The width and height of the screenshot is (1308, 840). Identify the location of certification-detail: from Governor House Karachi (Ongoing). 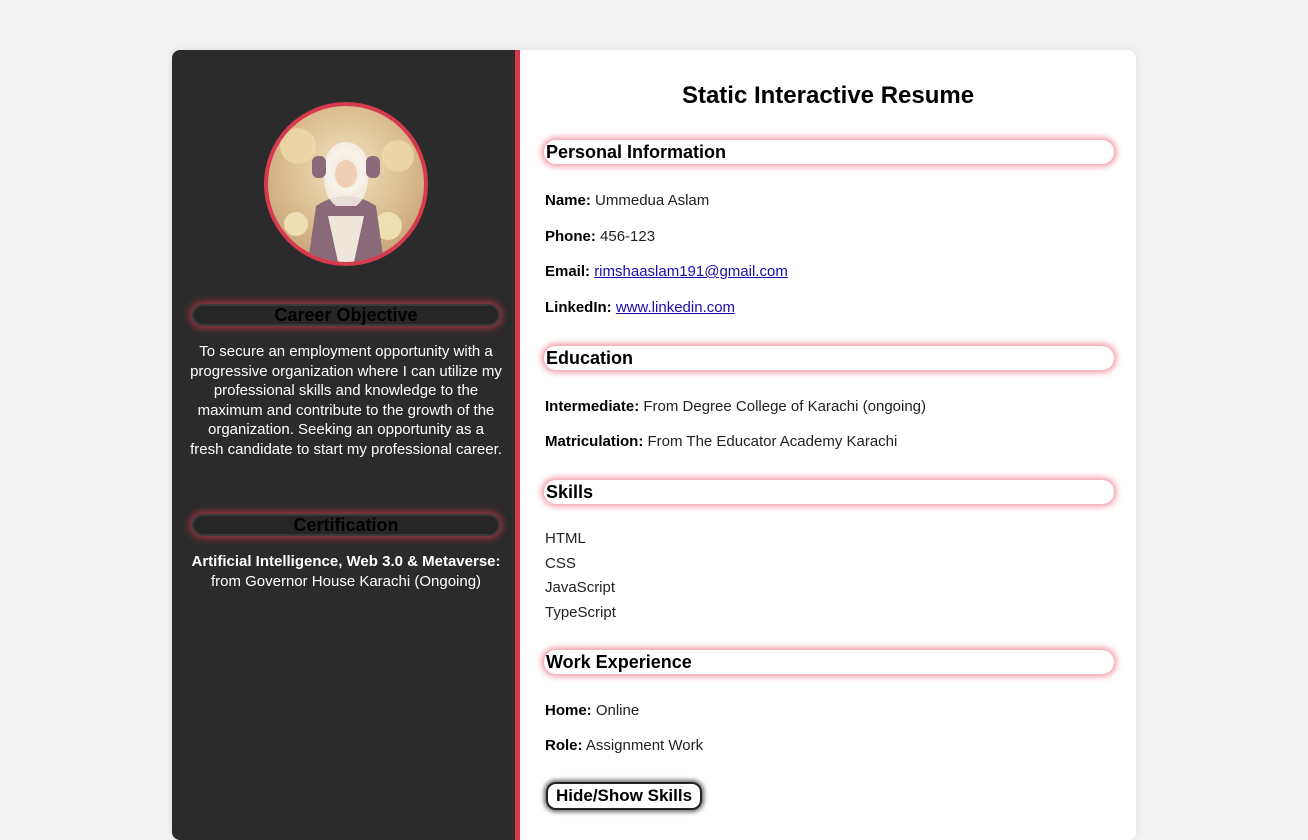
(346, 581).